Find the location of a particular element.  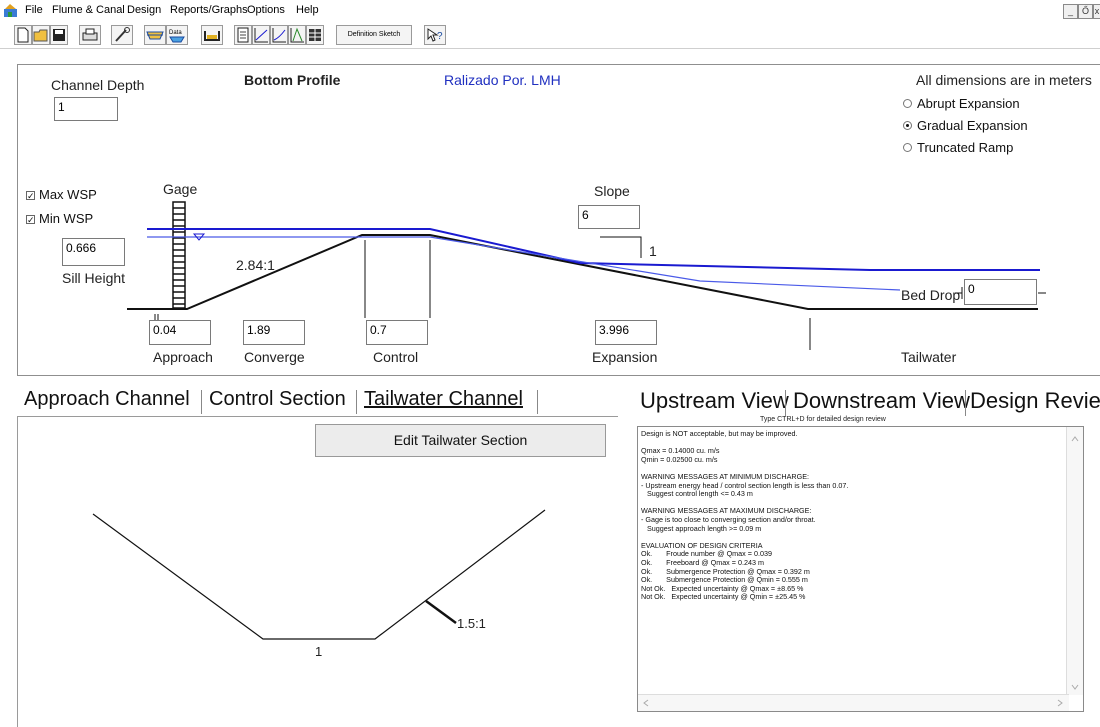

gage-staff is located at coordinates (179, 255).